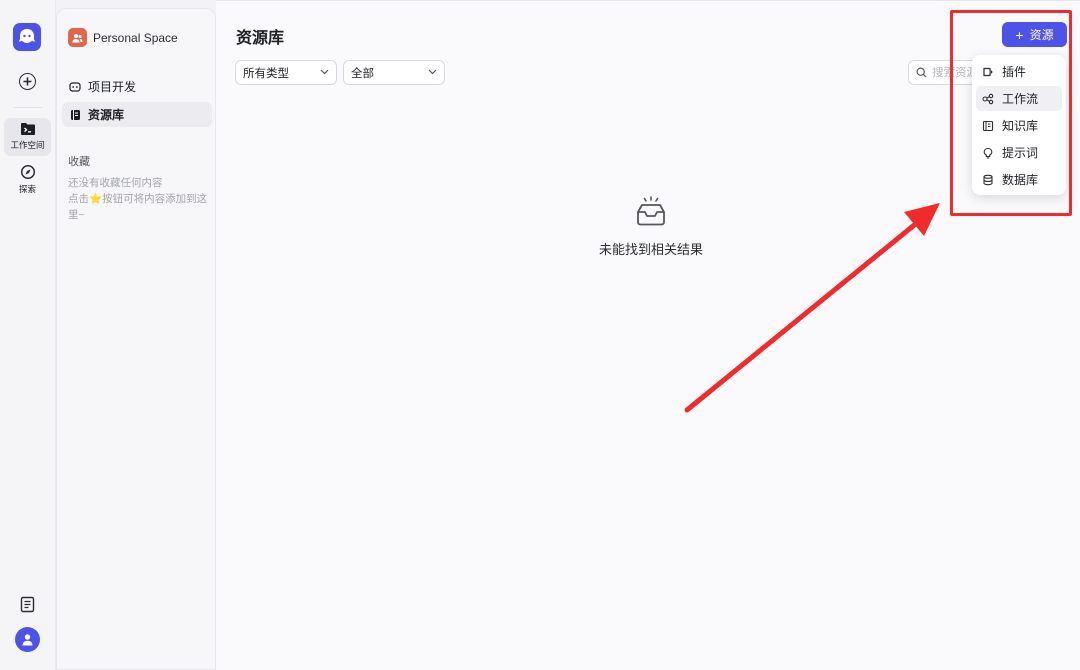 This screenshot has height=670, width=1080. What do you see at coordinates (96, 199) in the screenshot?
I see `star-icon: ⭐` at bounding box center [96, 199].